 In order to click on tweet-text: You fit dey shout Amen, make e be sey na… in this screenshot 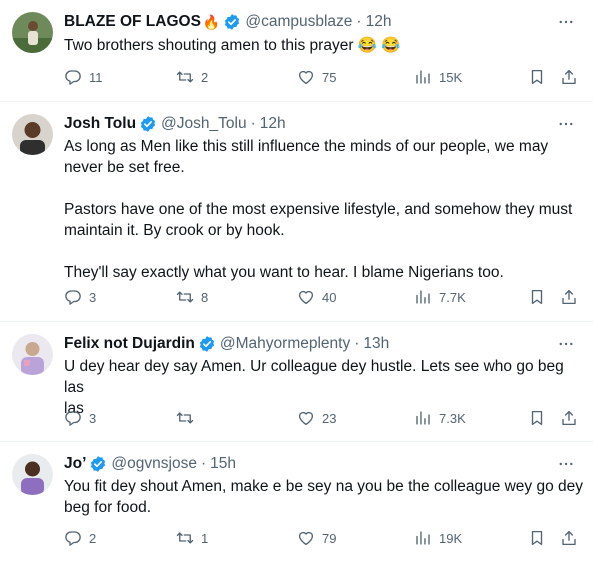, I will do `click(324, 497)`.